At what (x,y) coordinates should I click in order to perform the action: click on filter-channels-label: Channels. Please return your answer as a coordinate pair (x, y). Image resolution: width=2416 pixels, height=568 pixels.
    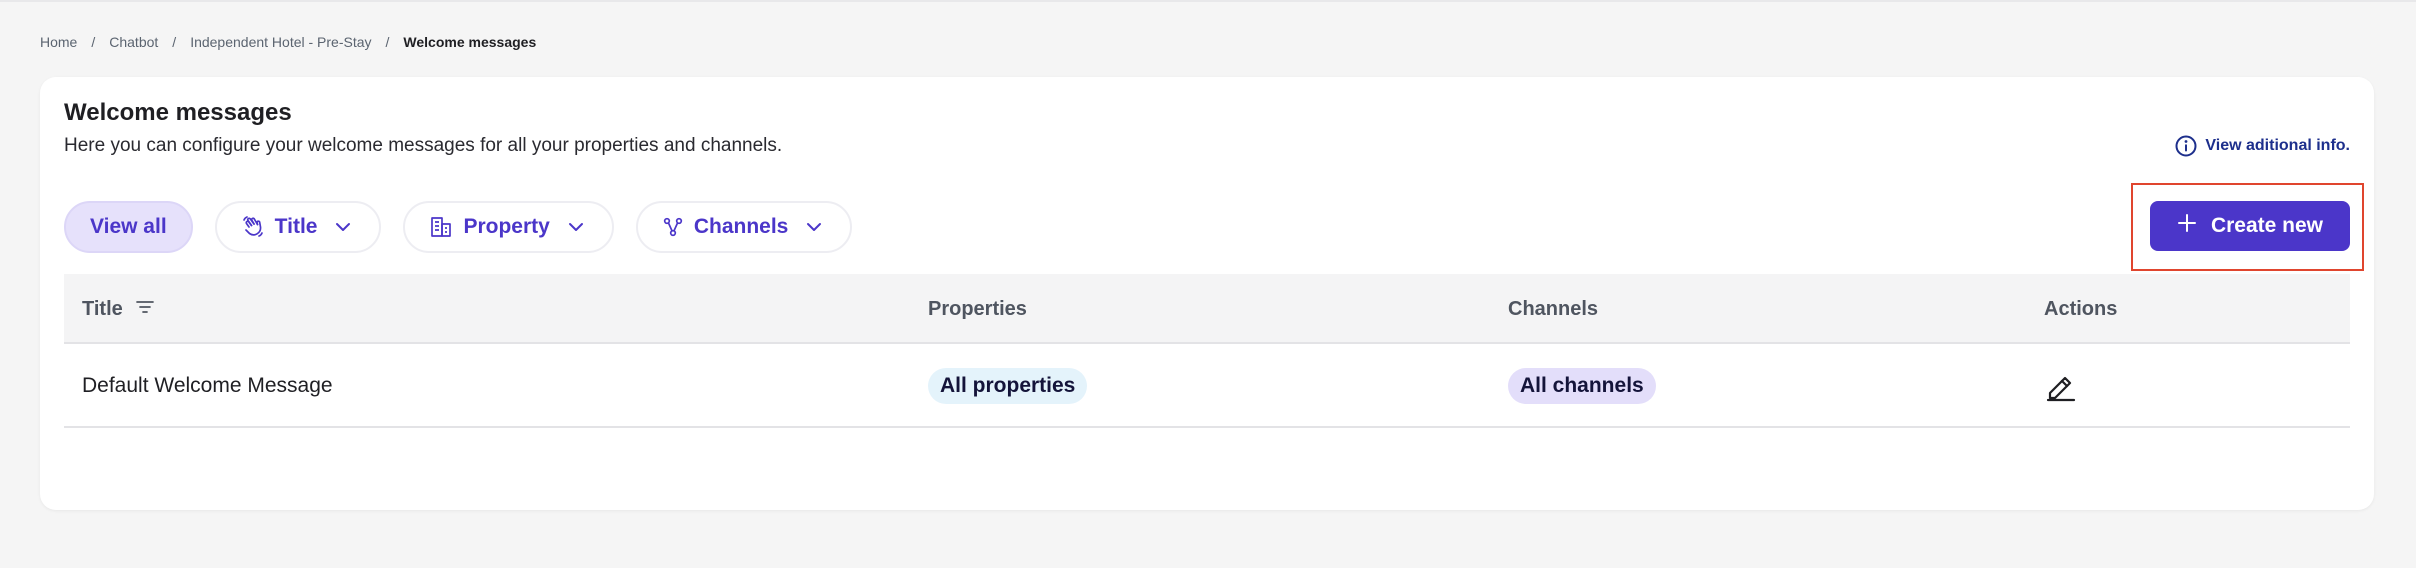
    Looking at the image, I should click on (741, 226).